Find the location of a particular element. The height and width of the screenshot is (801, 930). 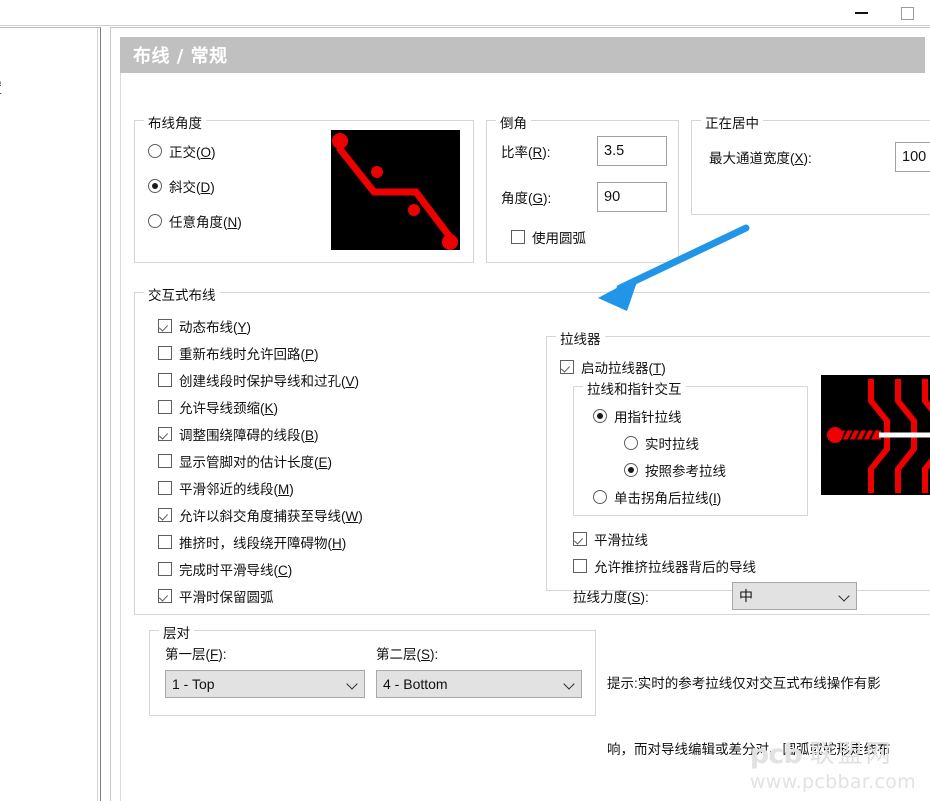

checkbox-enable-puller: 启动拉线器(T) is located at coordinates (613, 367).